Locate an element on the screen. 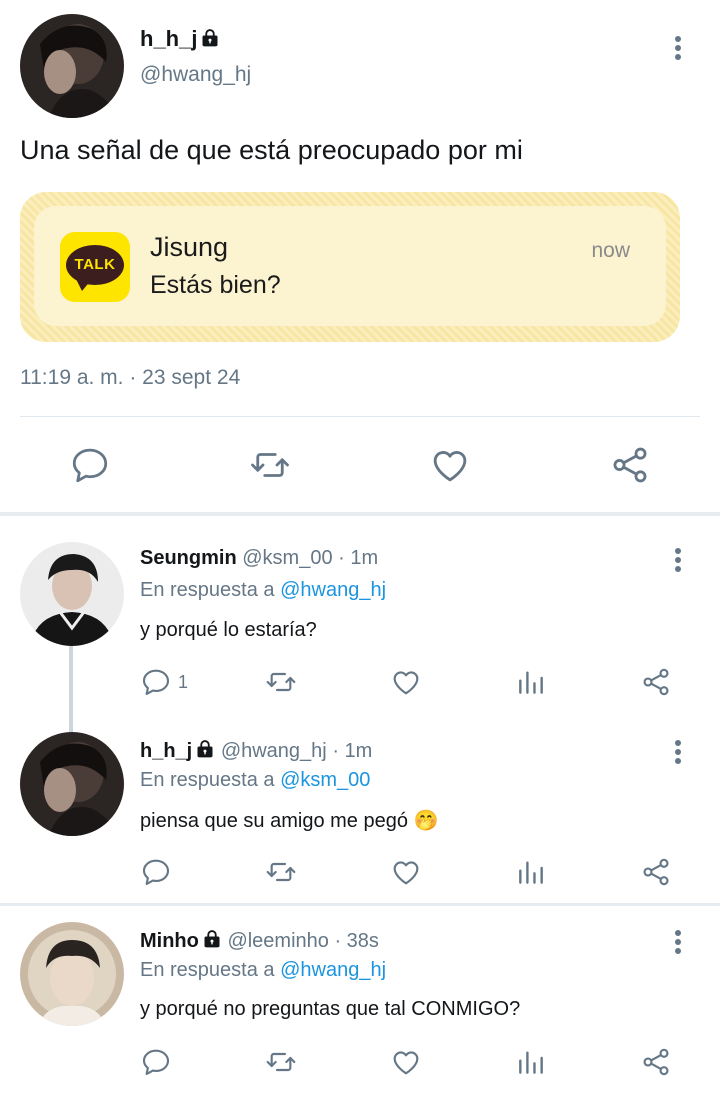  reply-text: y porqué no preguntas que tal CONMIGO? is located at coordinates (330, 1009).